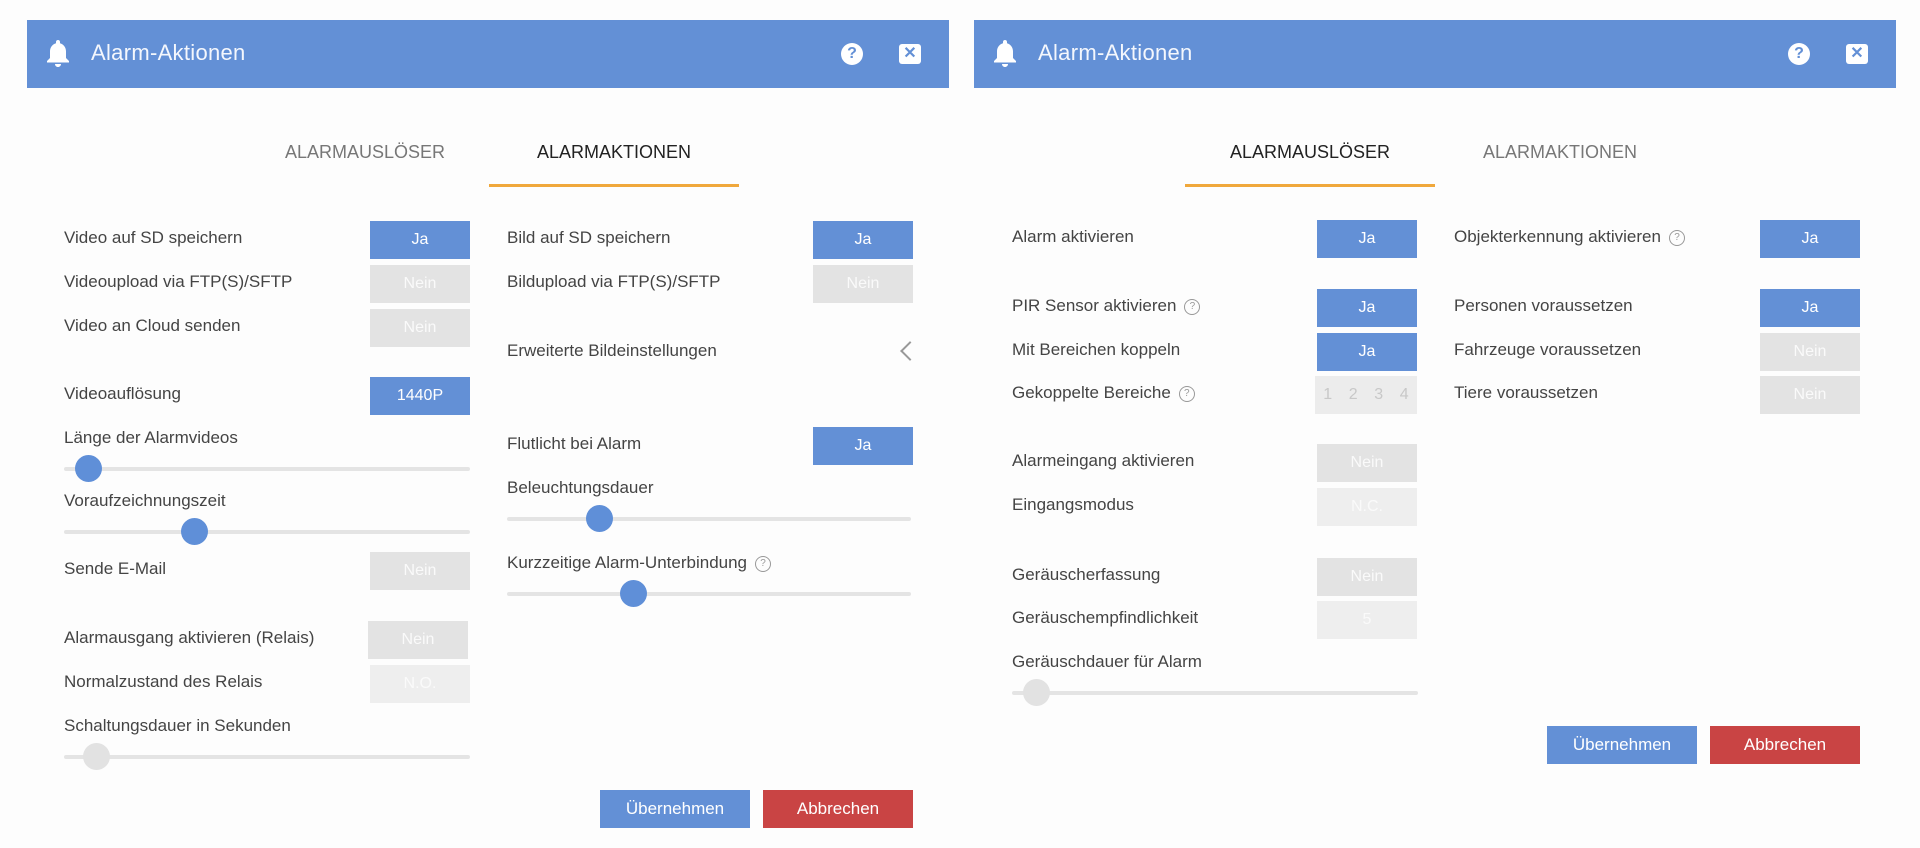 The image size is (1920, 848). I want to click on floodlight-toggle: Ja, so click(863, 446).